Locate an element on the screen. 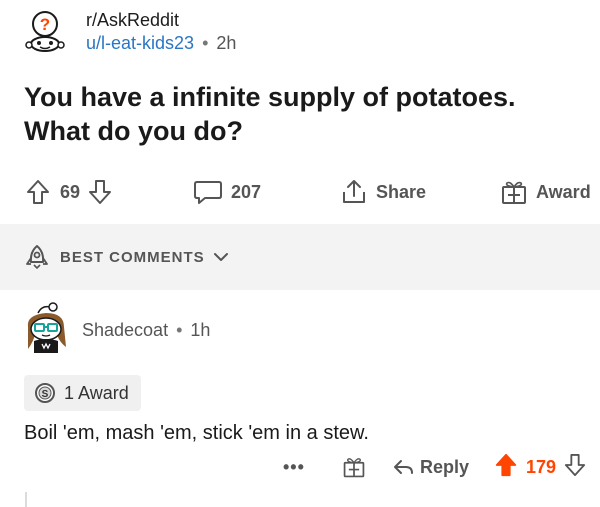 This screenshot has height=507, width=600. post-action-bar: 69 207 Share Award is located at coordinates (300, 192).